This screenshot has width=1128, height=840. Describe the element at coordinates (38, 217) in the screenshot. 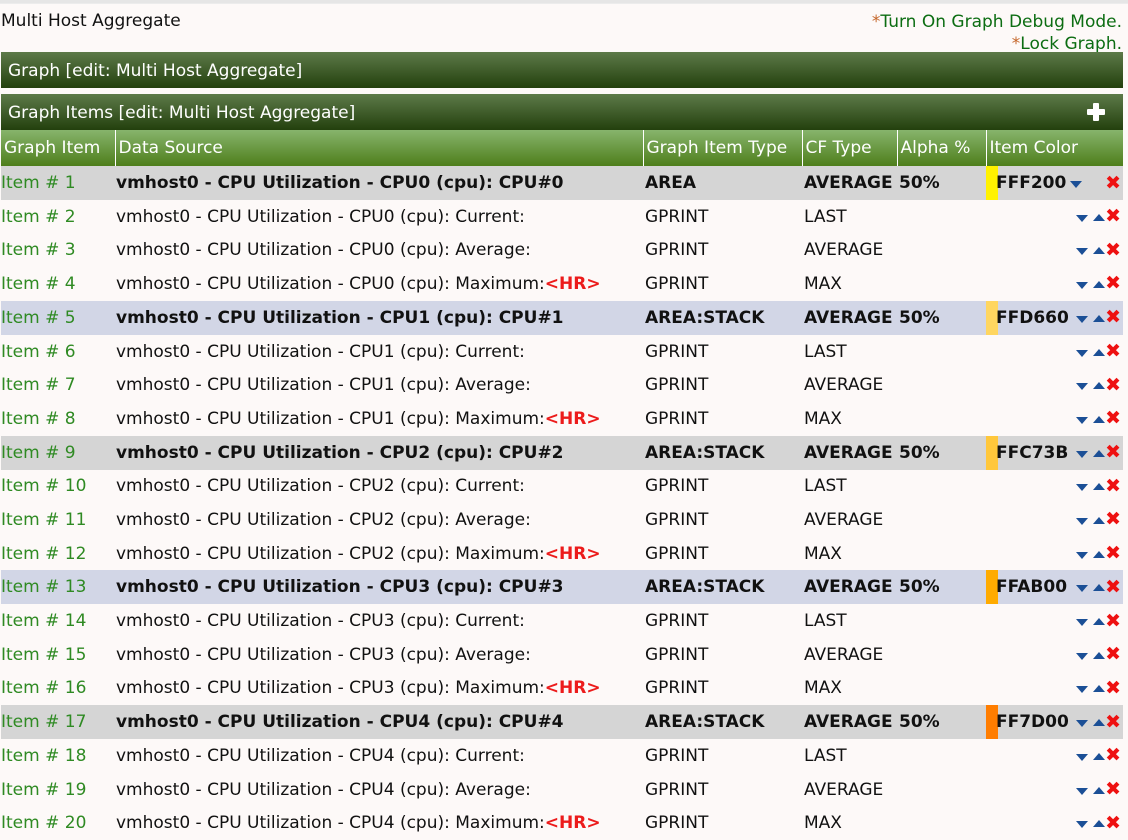

I see `graph-item-link: Item # 2` at that location.